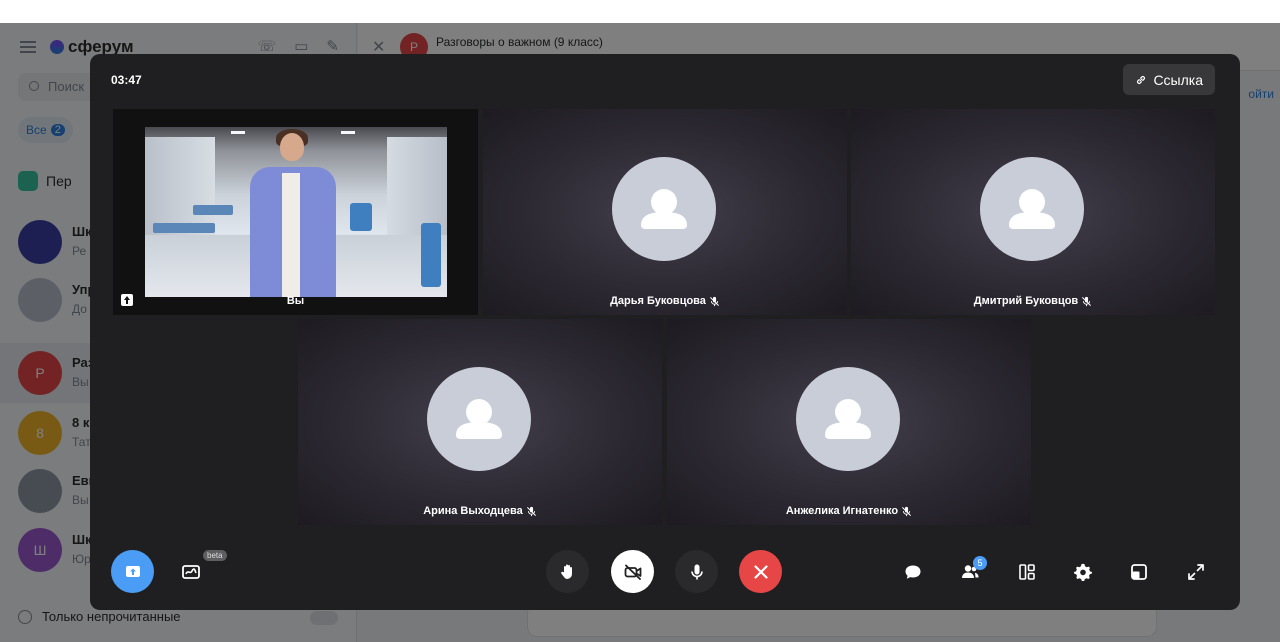  I want to click on picture-in-picture-icon, so click(1139, 572).